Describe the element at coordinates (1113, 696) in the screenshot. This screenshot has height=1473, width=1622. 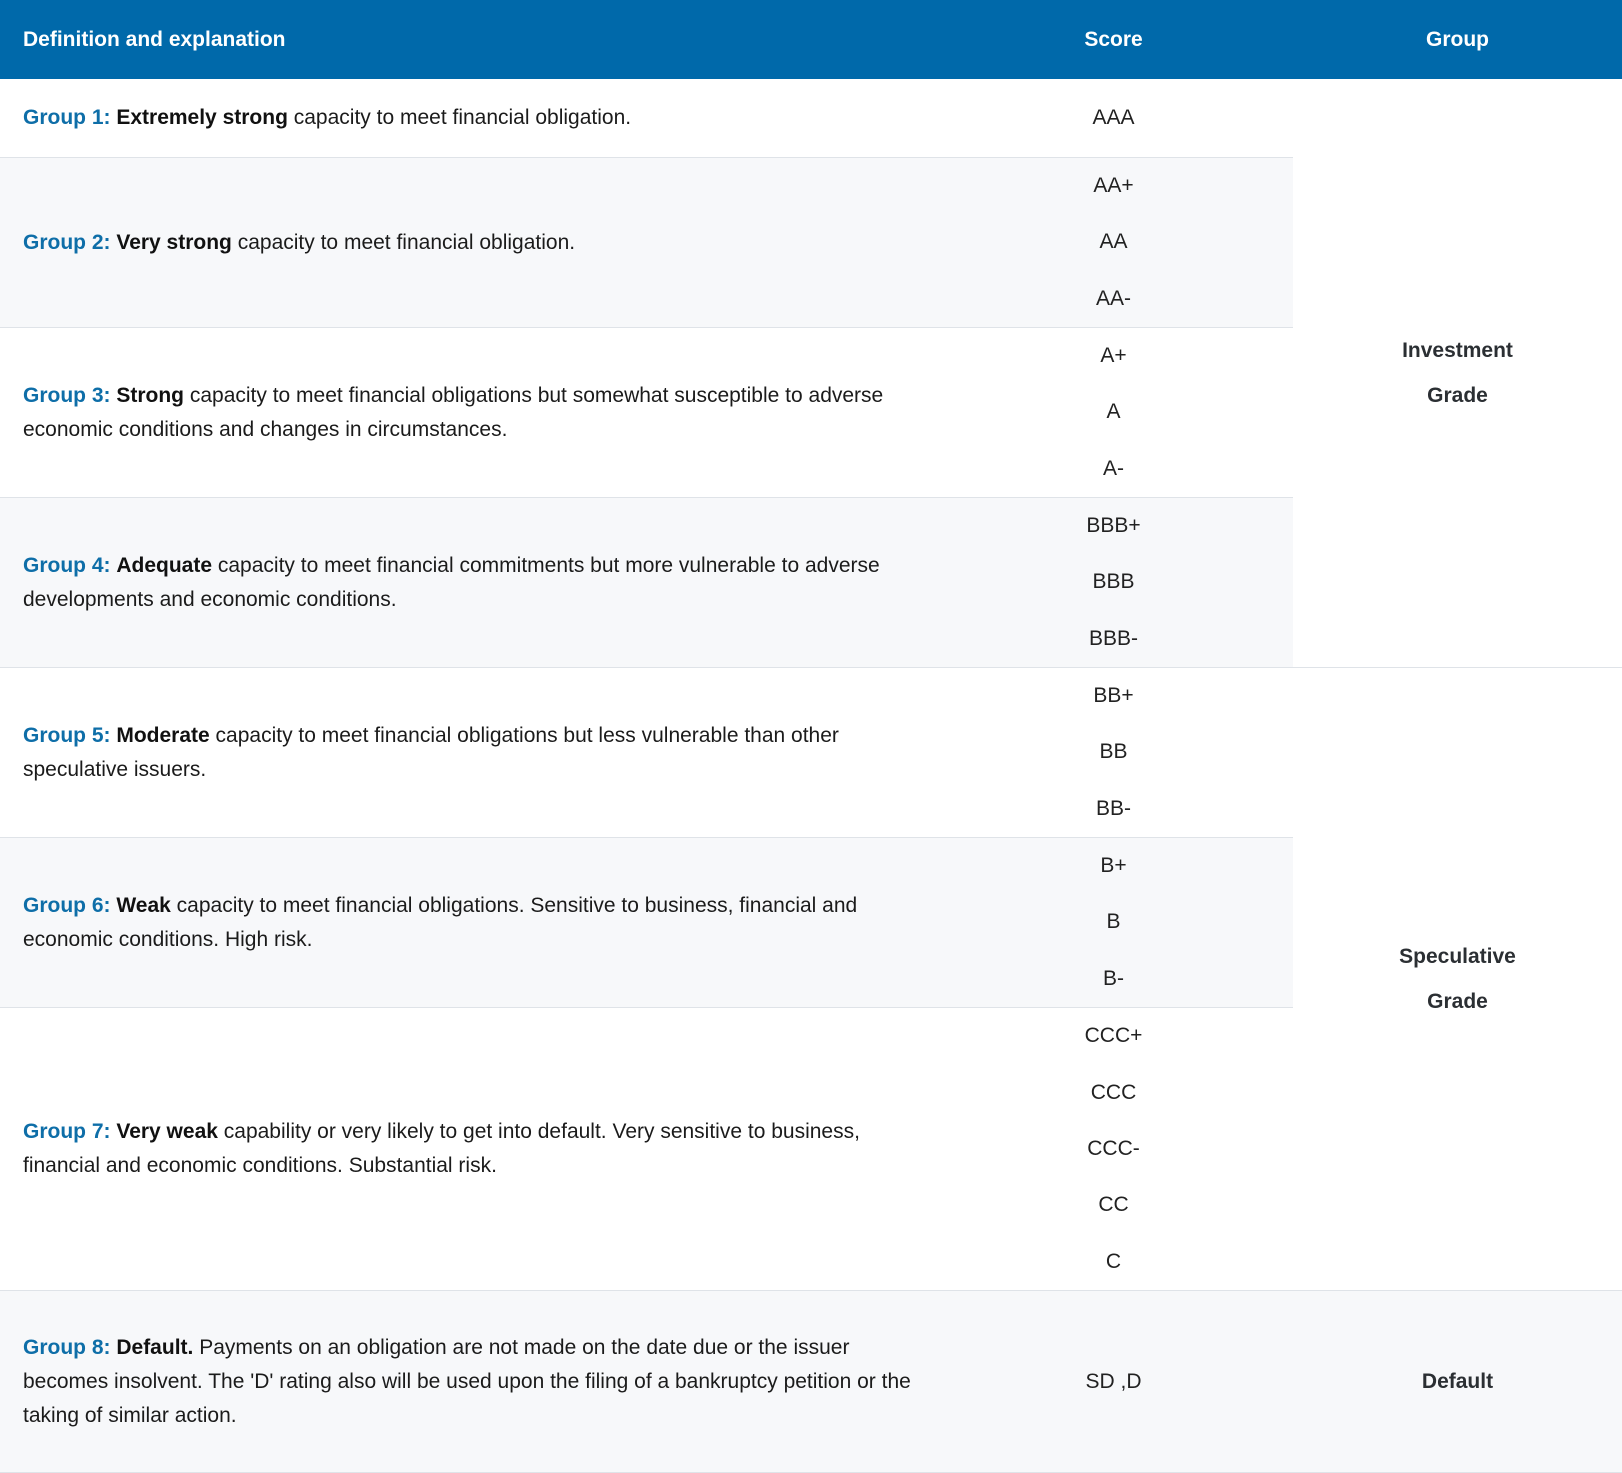
I see `score-value: BB+` at that location.